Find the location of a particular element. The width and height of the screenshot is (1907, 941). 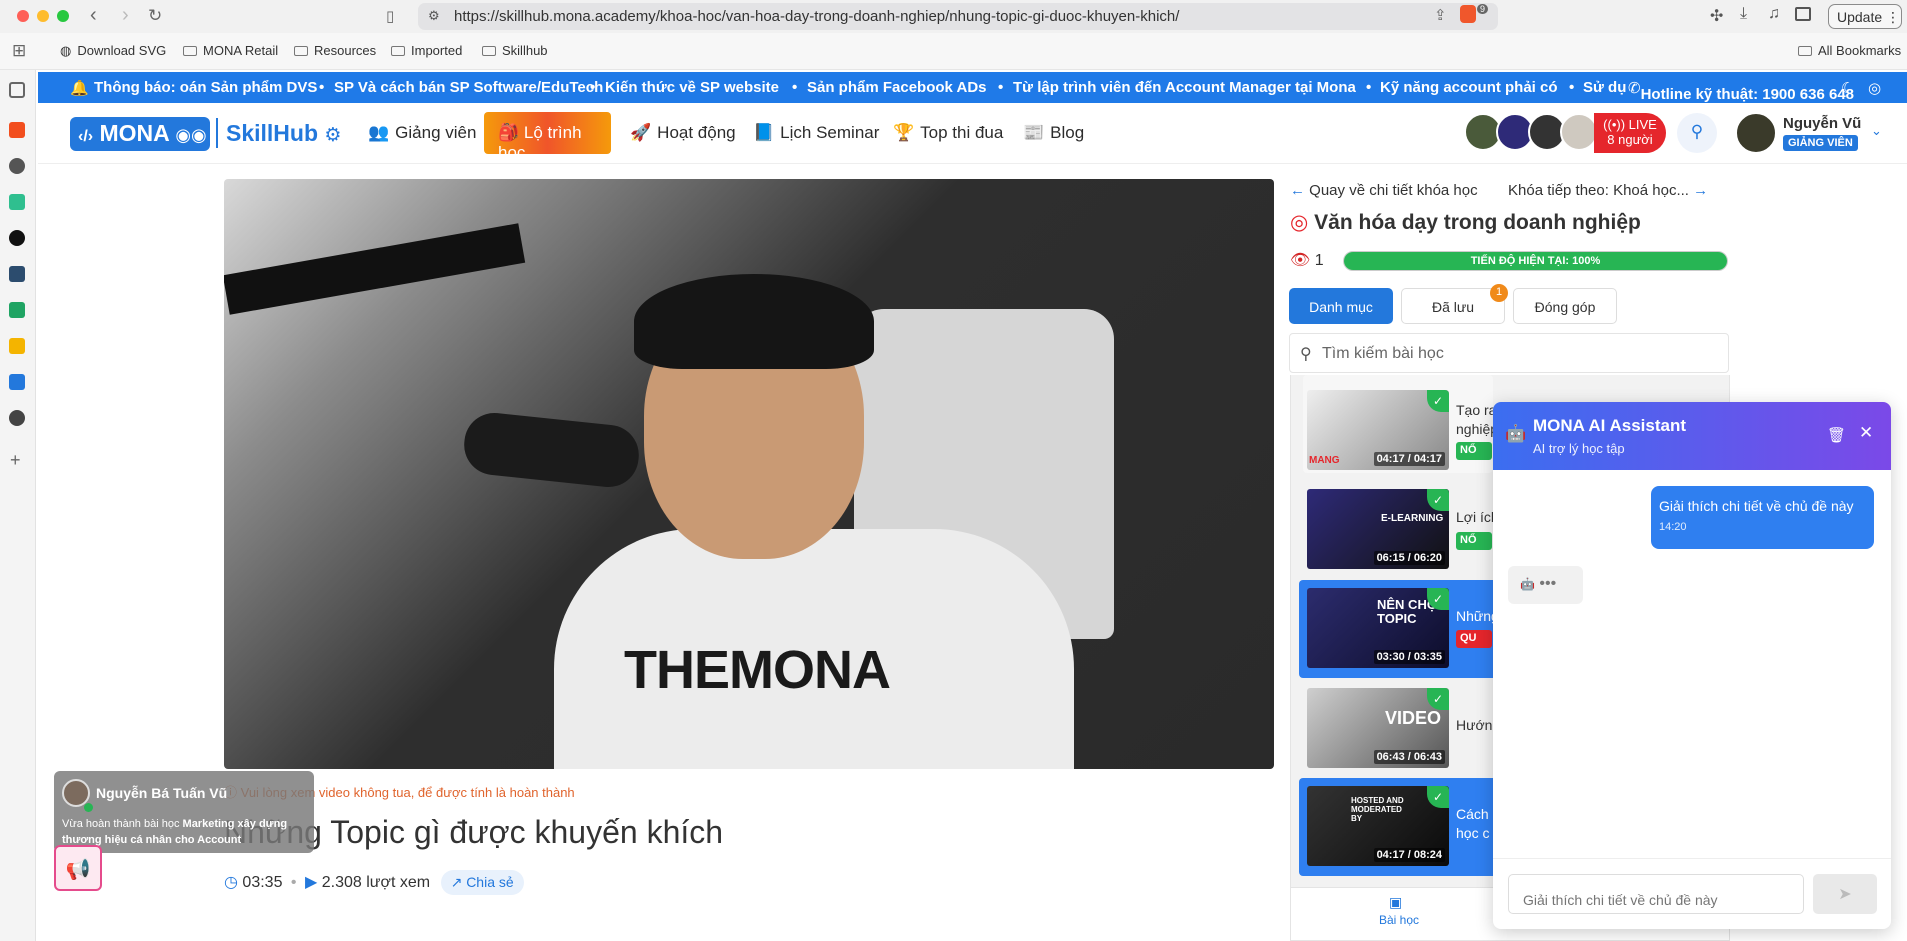

send-button: ➤ is located at coordinates (1845, 894).